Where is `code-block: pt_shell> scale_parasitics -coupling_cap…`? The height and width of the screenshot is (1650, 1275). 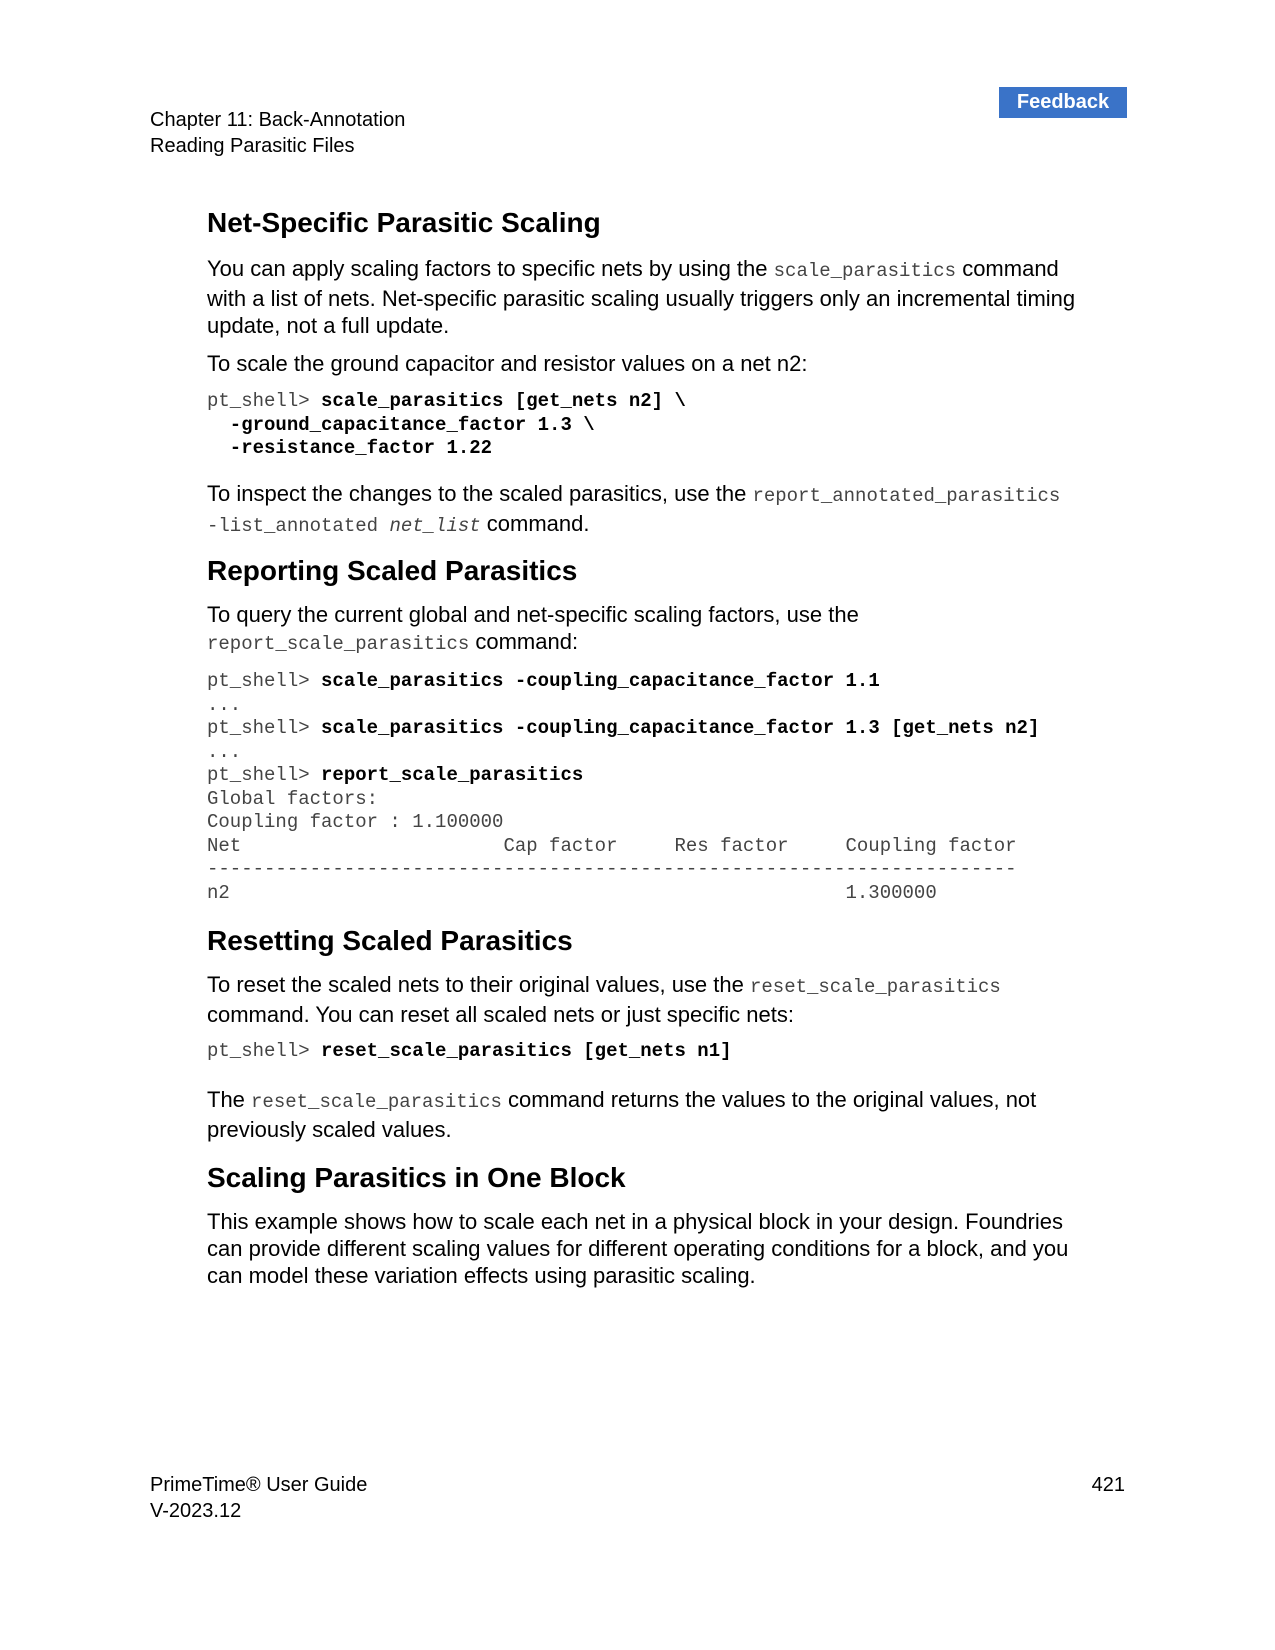 code-block: pt_shell> scale_parasitics -coupling_cap… is located at coordinates (623, 787).